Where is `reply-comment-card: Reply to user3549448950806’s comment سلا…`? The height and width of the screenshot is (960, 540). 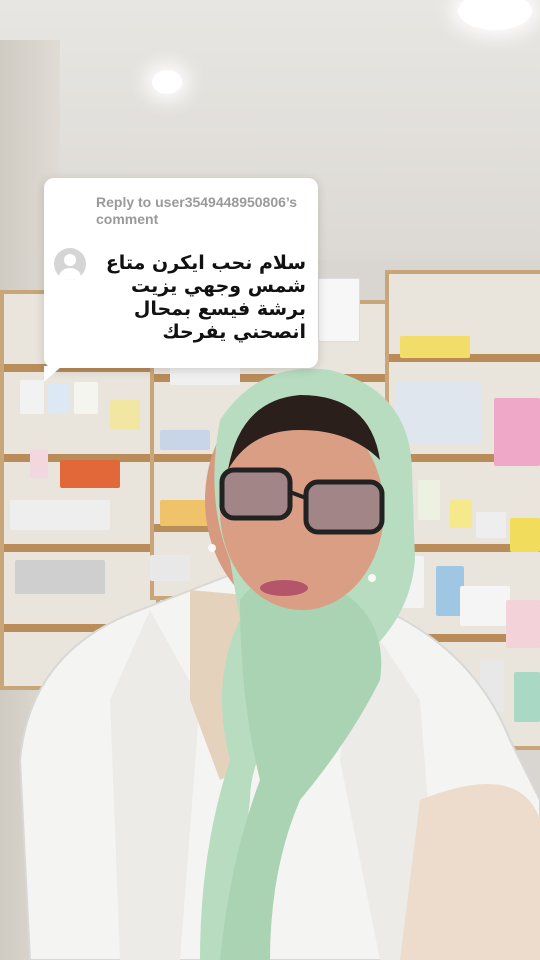
reply-comment-card: Reply to user3549448950806’s comment سلا… is located at coordinates (181, 280).